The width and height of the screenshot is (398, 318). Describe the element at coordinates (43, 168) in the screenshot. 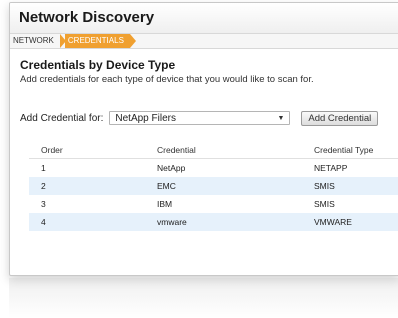

I see `cell-order: 1` at that location.